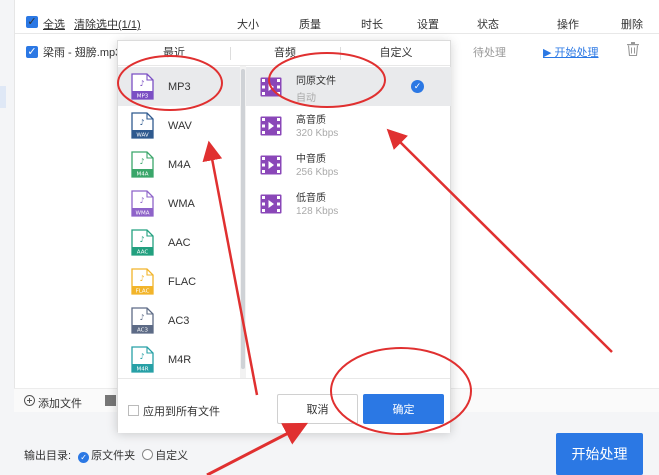 The width and height of the screenshot is (659, 475). What do you see at coordinates (142, 175) in the screenshot?
I see `svg-text: M4A` at bounding box center [142, 175].